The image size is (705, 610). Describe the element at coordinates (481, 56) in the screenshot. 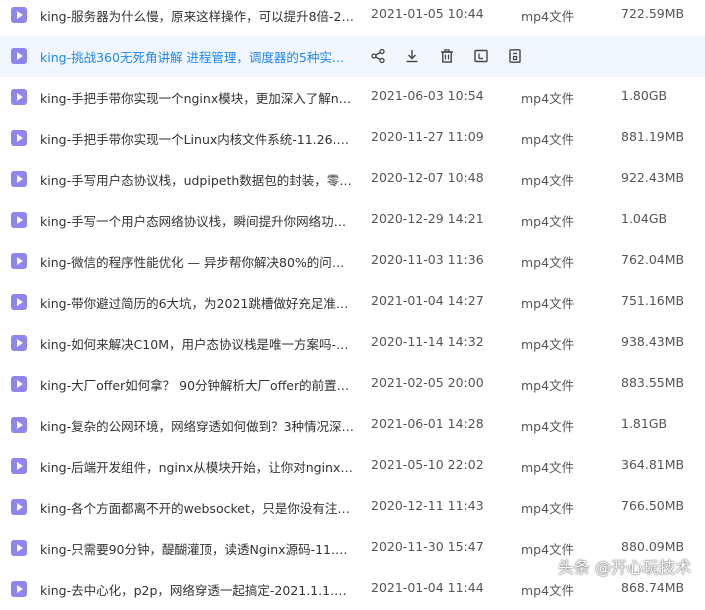

I see `rename-icon` at that location.